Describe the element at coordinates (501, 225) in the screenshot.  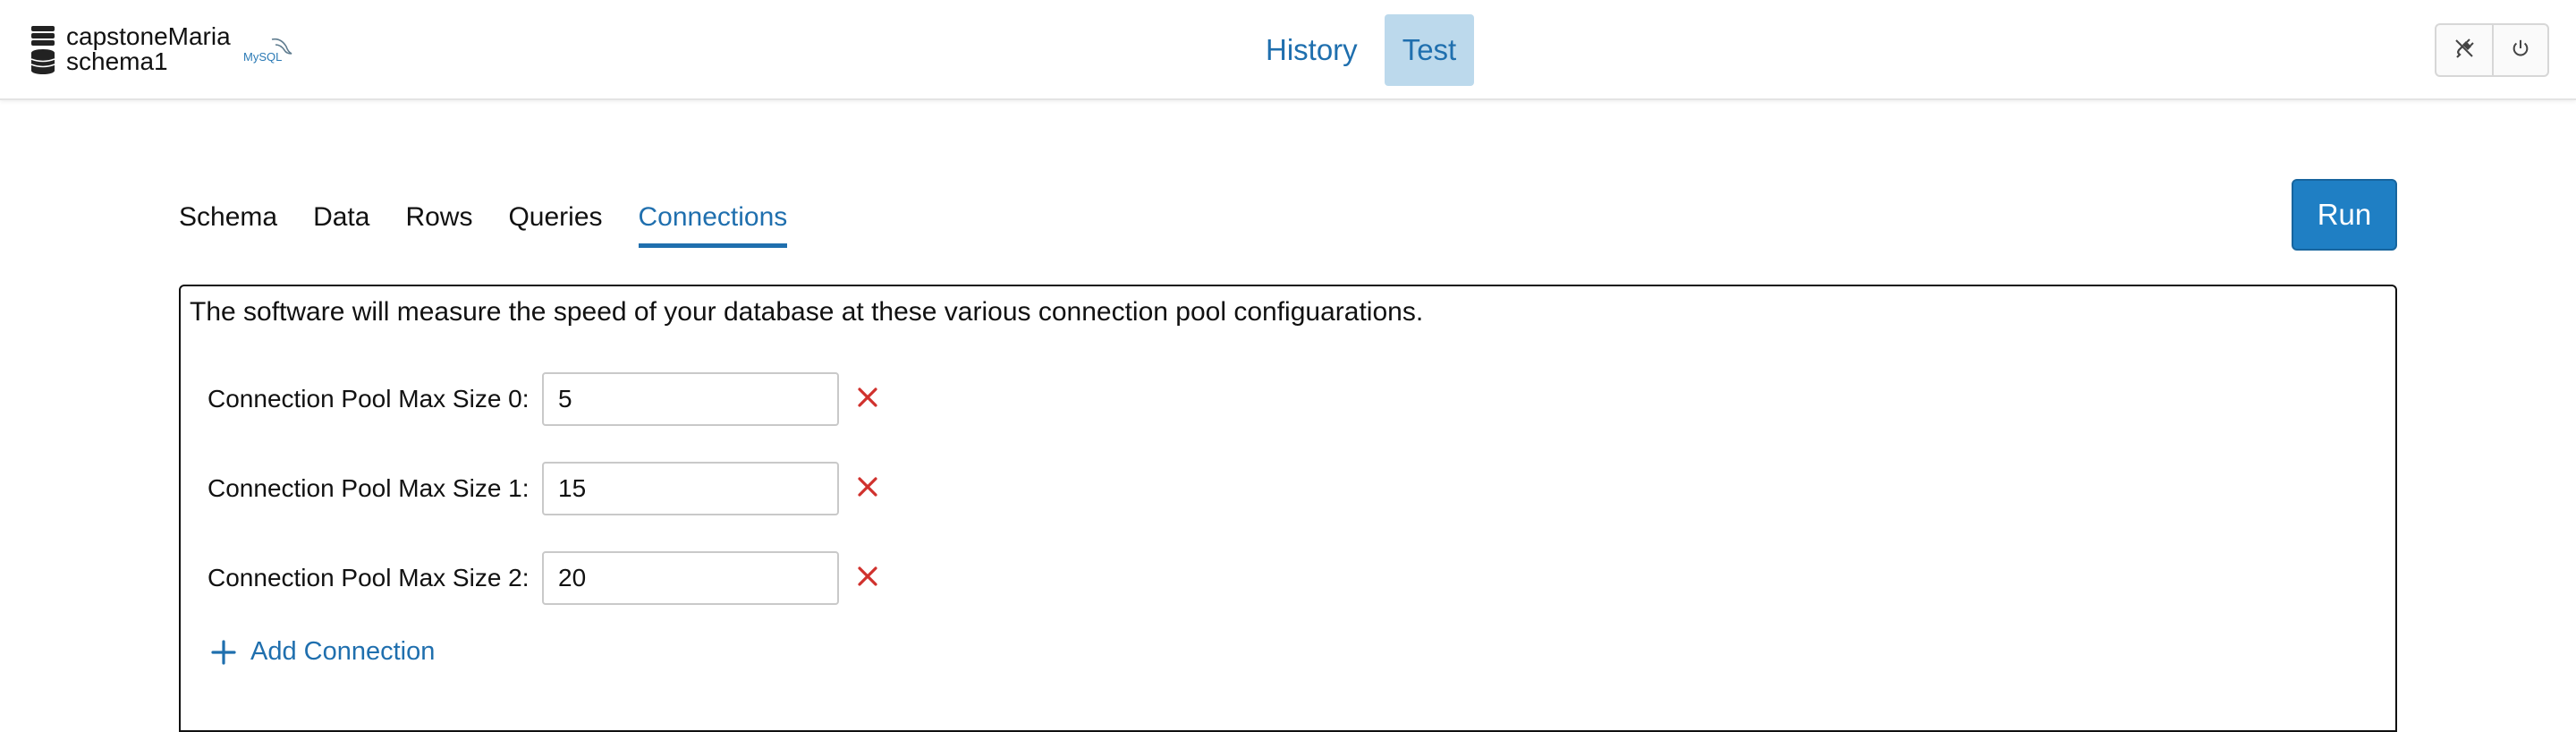
I see `section-tabs: Schema Data Rows Queries Connections` at that location.